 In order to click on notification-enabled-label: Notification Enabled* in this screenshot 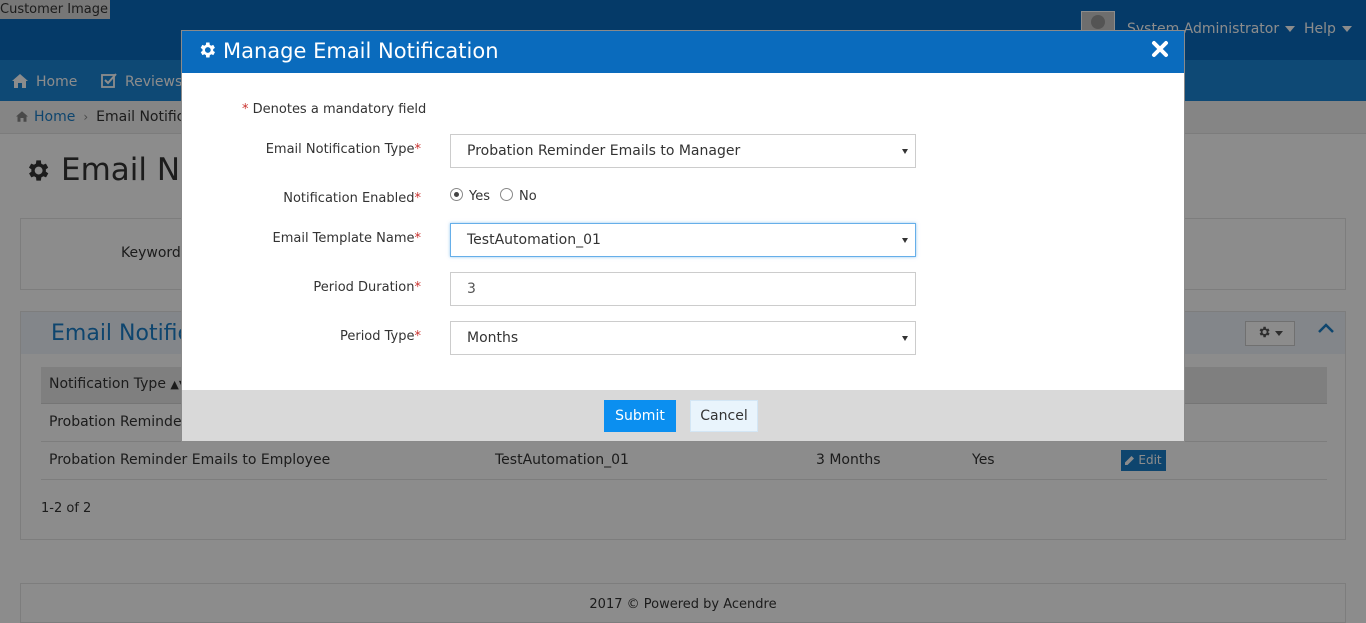, I will do `click(352, 198)`.